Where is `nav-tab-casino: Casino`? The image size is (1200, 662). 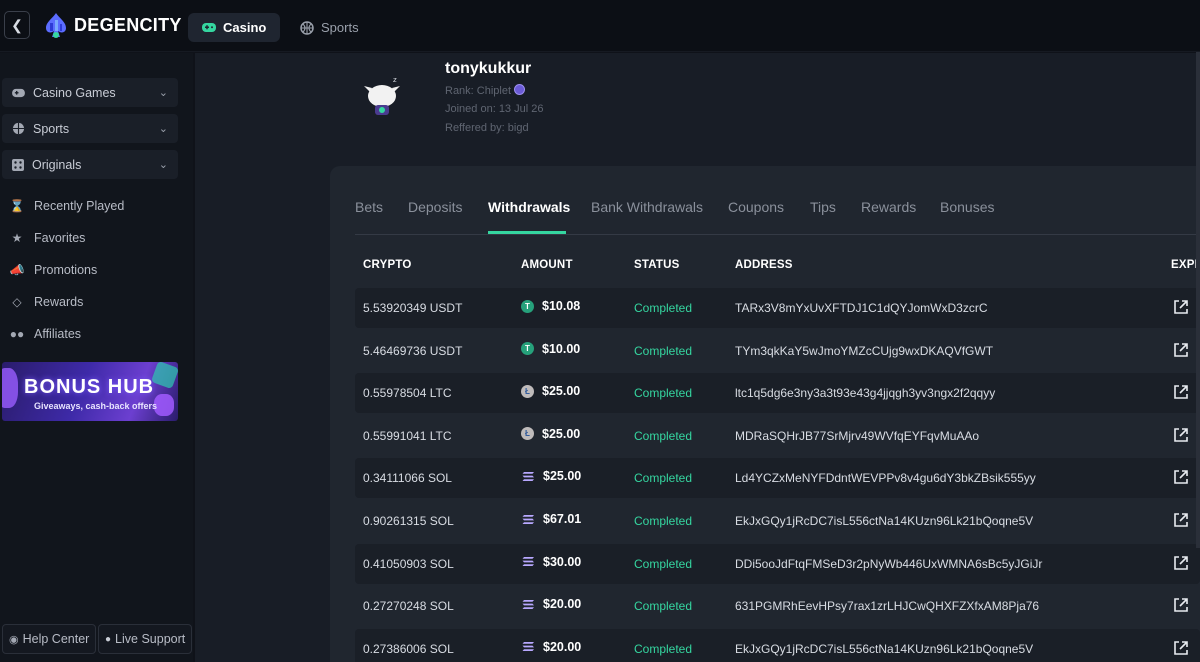
nav-tab-casino: Casino is located at coordinates (234, 27).